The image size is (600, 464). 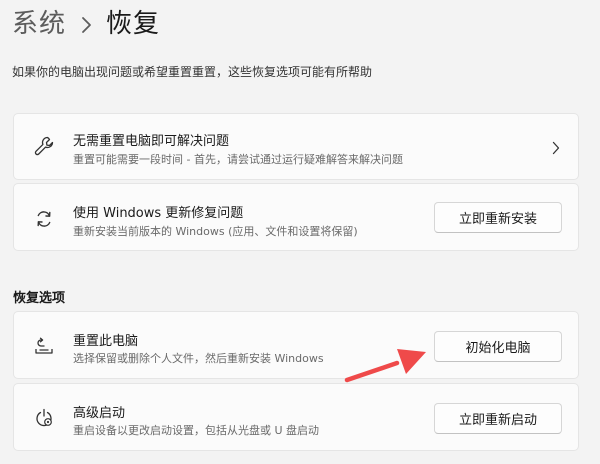 I want to click on breadcrumb: 系统 恢复, so click(x=86, y=24).